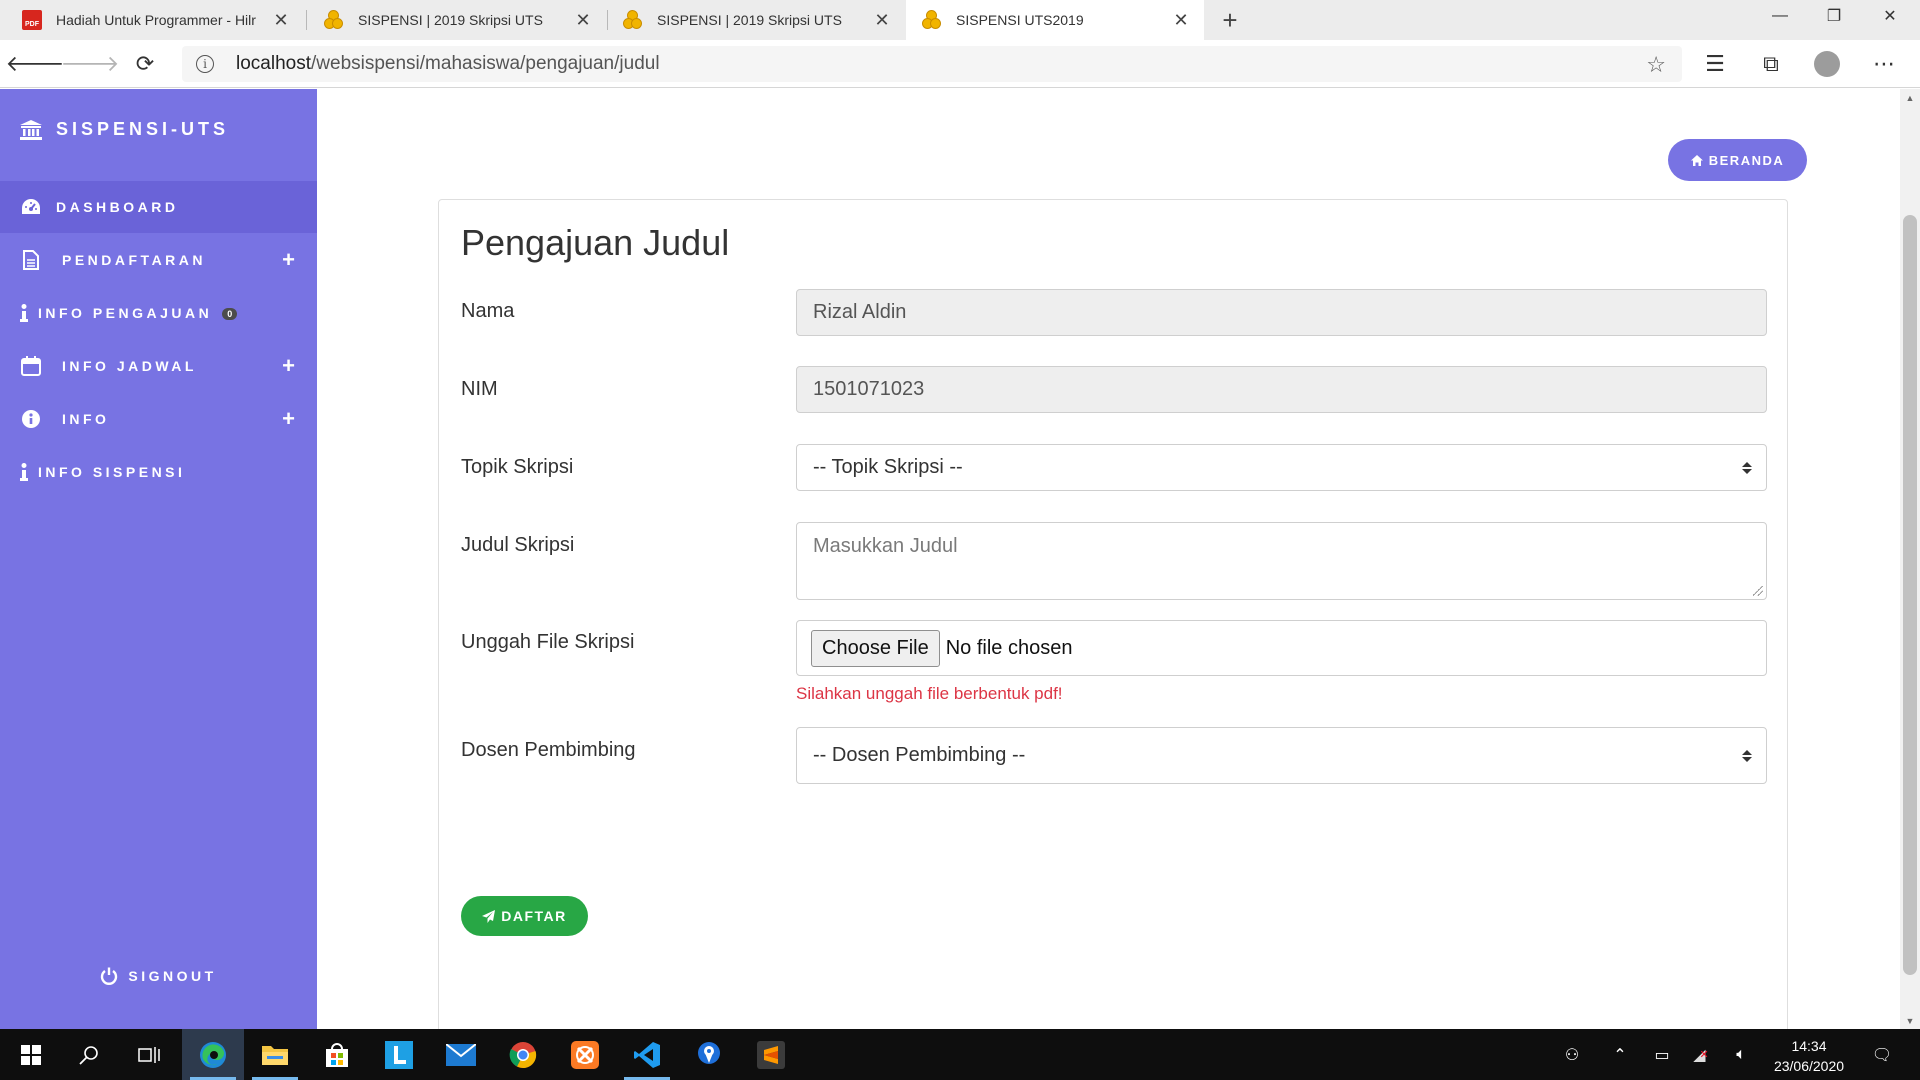 The image size is (1920, 1080). Describe the element at coordinates (129, 366) in the screenshot. I see `sidebar-item-label: INFO JADWAL` at that location.